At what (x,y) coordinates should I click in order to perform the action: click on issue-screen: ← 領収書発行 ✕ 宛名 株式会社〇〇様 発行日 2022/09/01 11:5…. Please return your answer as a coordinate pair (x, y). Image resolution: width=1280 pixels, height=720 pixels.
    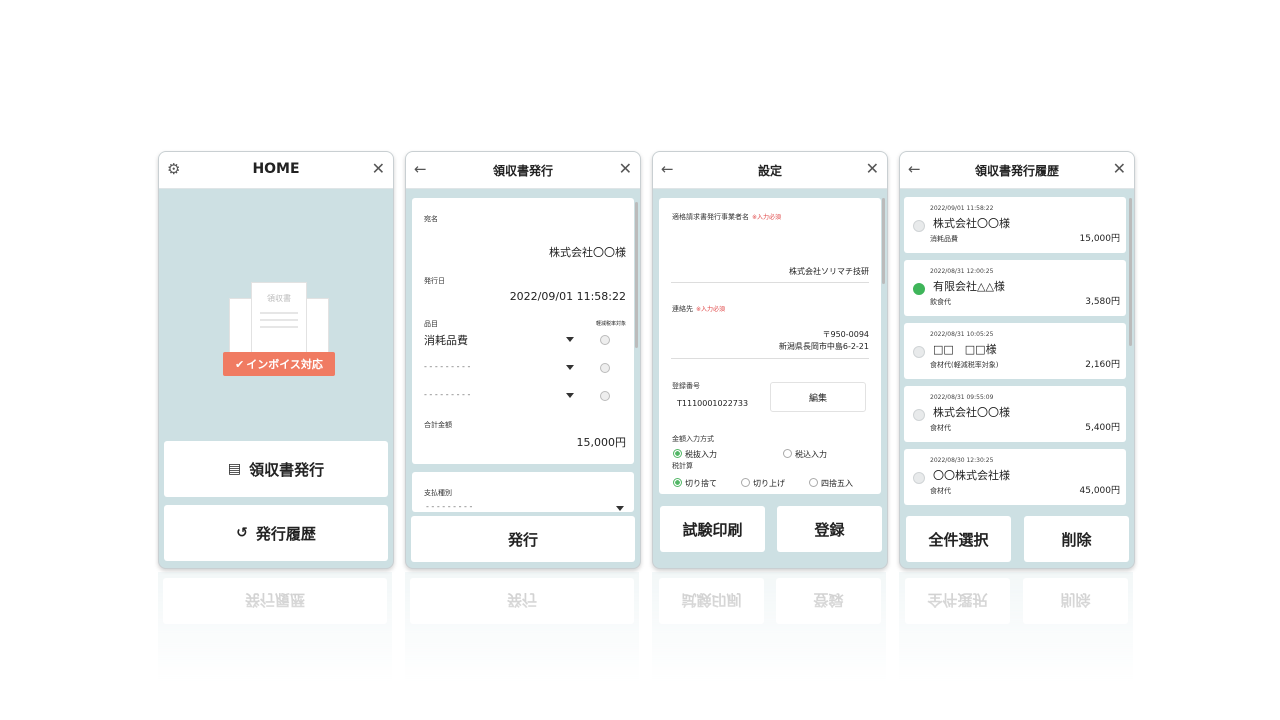
    Looking at the image, I should click on (523, 360).